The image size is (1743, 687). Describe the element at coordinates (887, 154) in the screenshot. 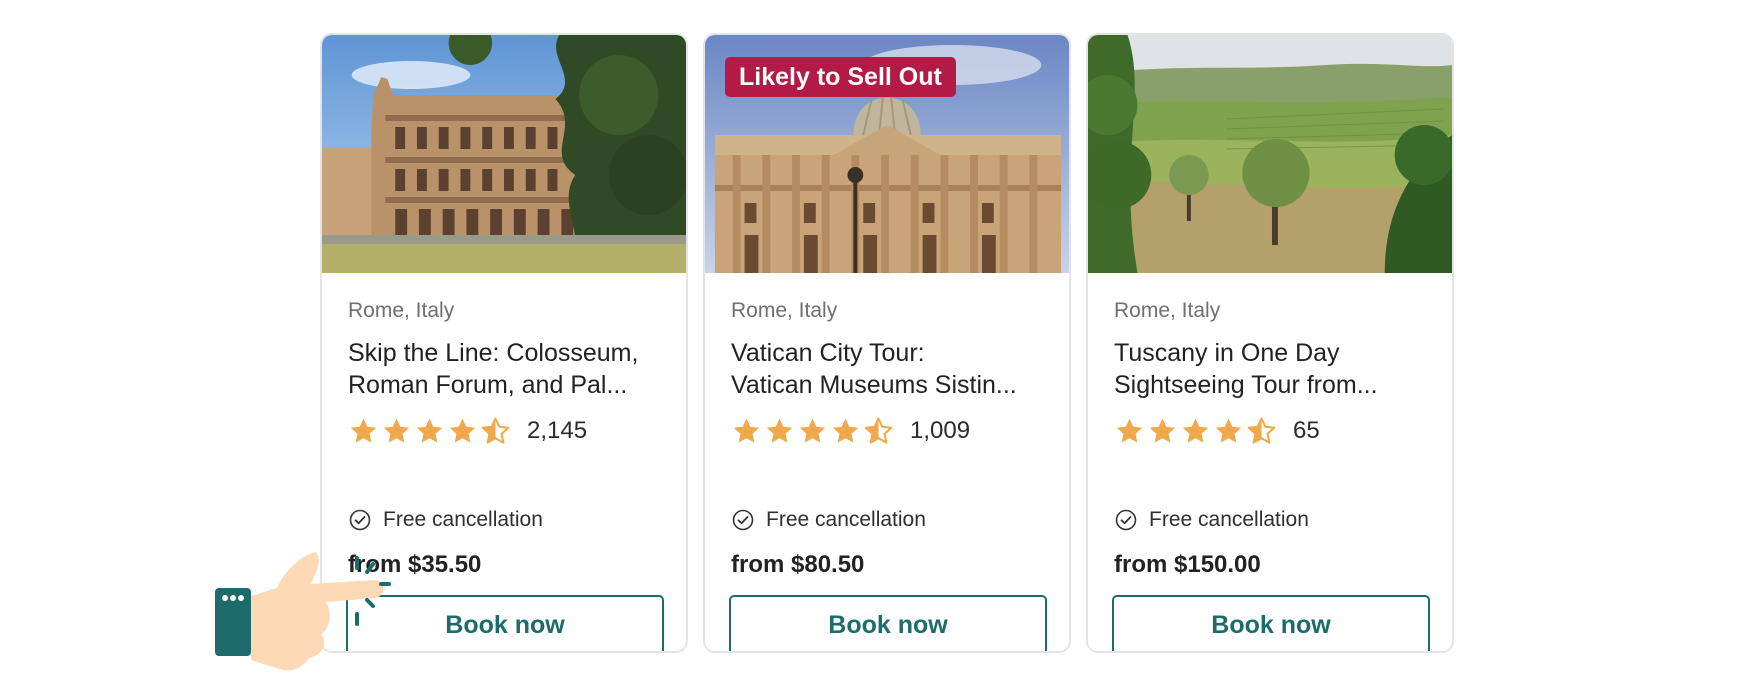

I see `st-peters-basilica-image: Likely to Sell Out` at that location.